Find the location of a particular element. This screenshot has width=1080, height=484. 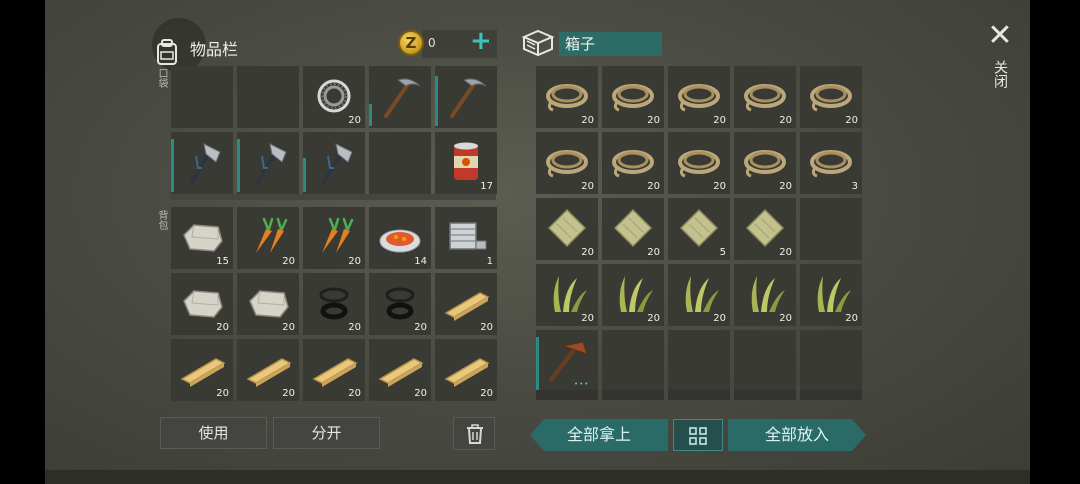

bearing-icon is located at coordinates (334, 96).